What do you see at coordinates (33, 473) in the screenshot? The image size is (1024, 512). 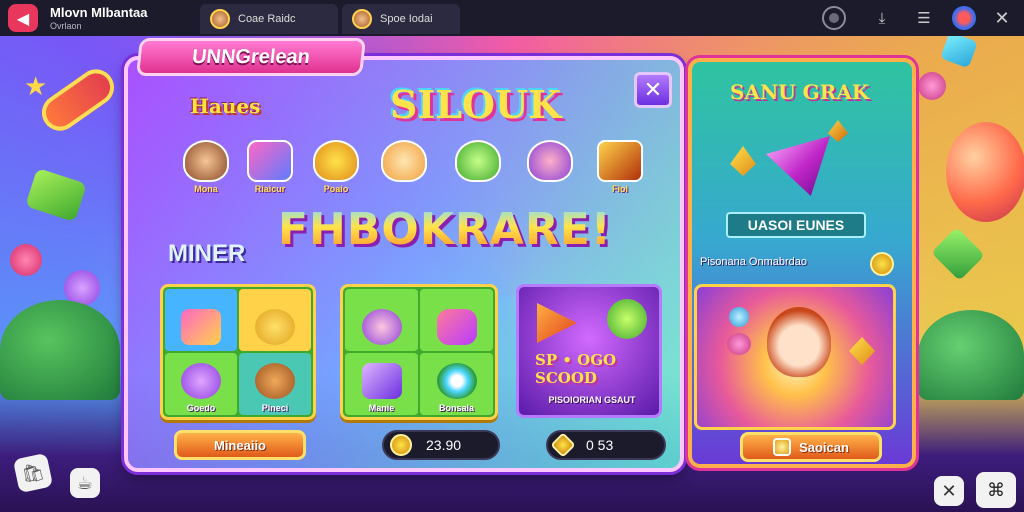 I see `bag-icon: 🛍` at bounding box center [33, 473].